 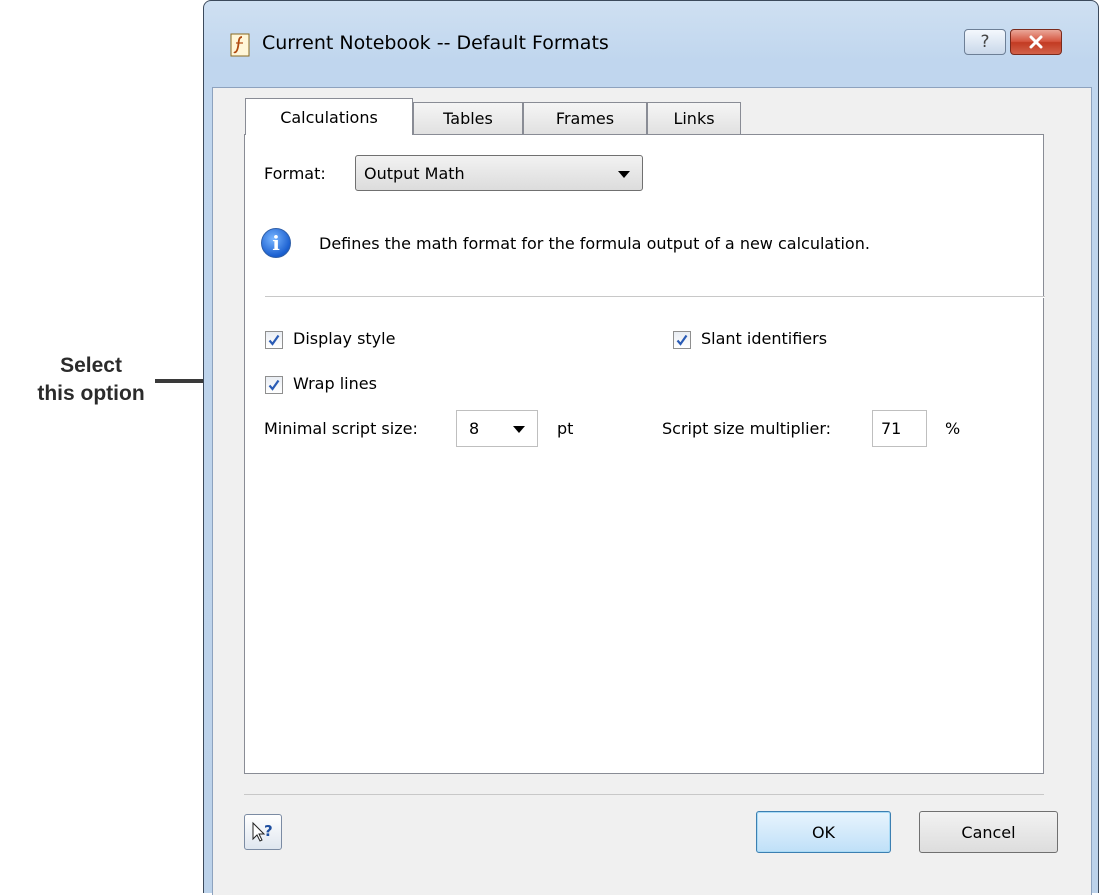 What do you see at coordinates (435, 43) in the screenshot?
I see `window-title: Current Notebook -- Default Formats` at bounding box center [435, 43].